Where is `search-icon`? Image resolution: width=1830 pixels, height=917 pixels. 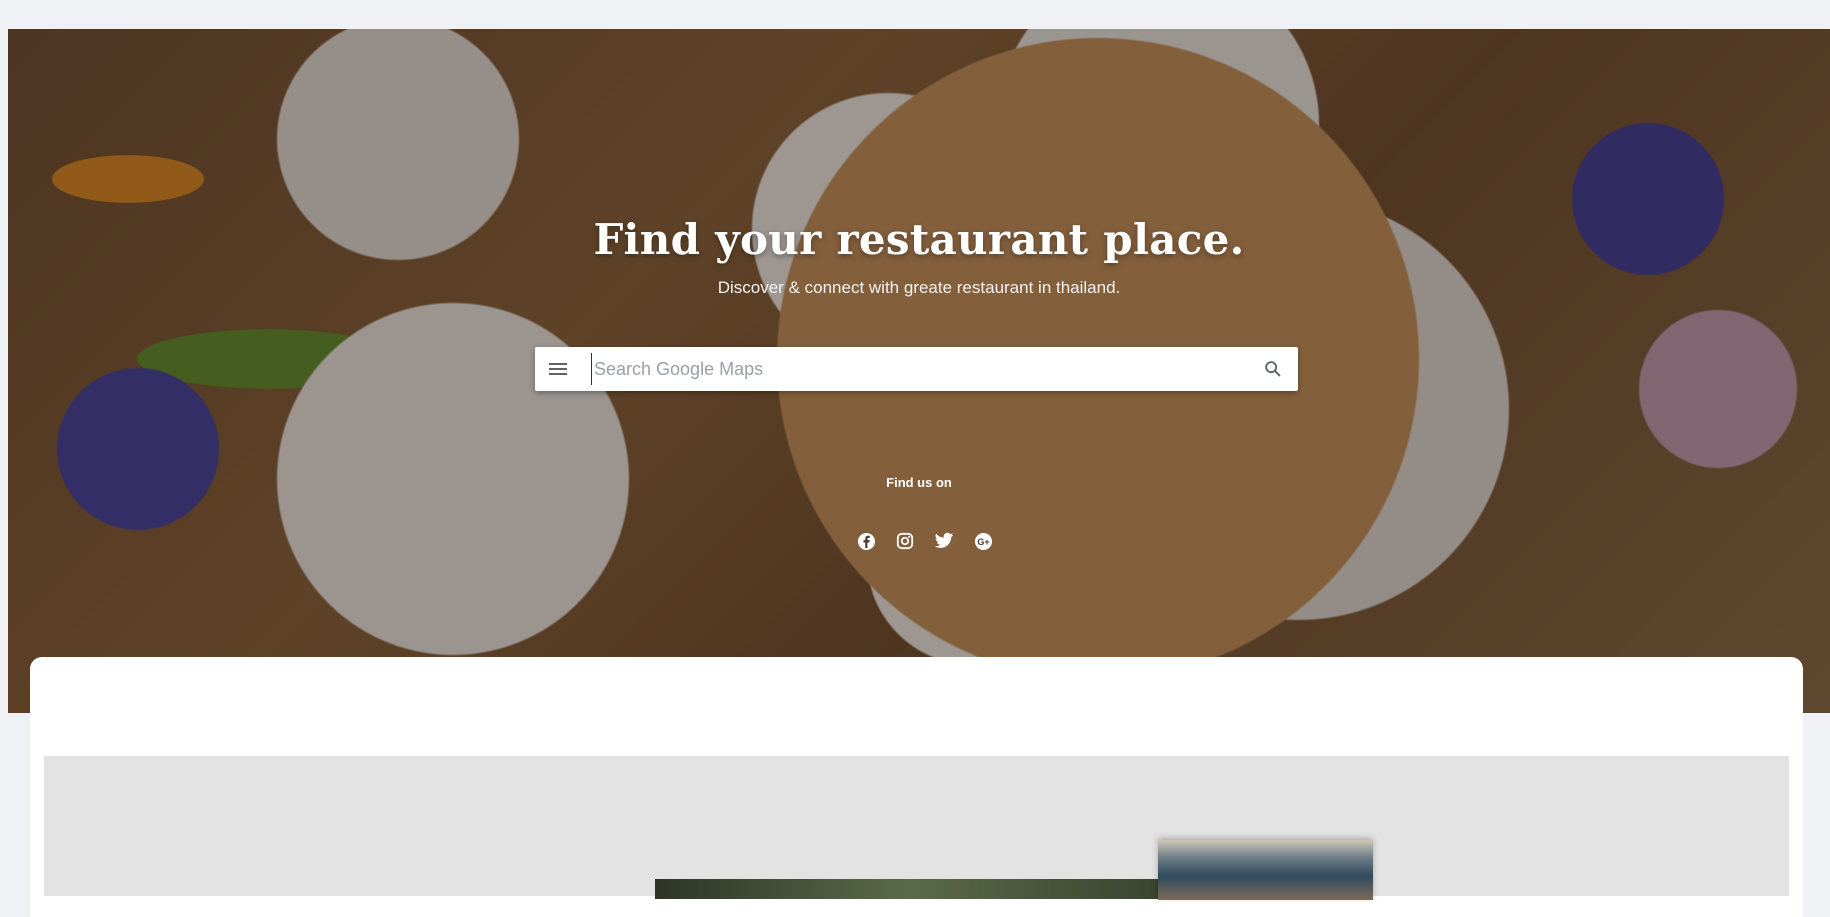 search-icon is located at coordinates (1273, 369).